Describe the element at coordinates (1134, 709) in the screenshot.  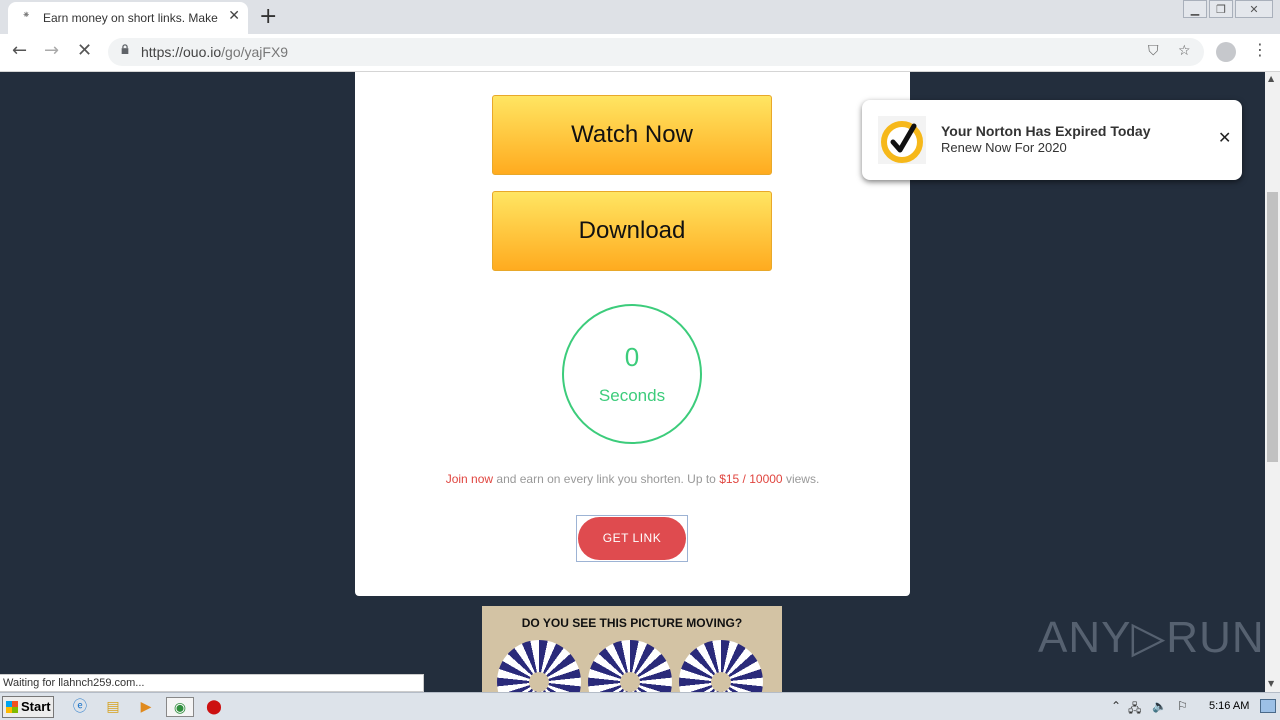
I see `network-icon: 🖧` at that location.